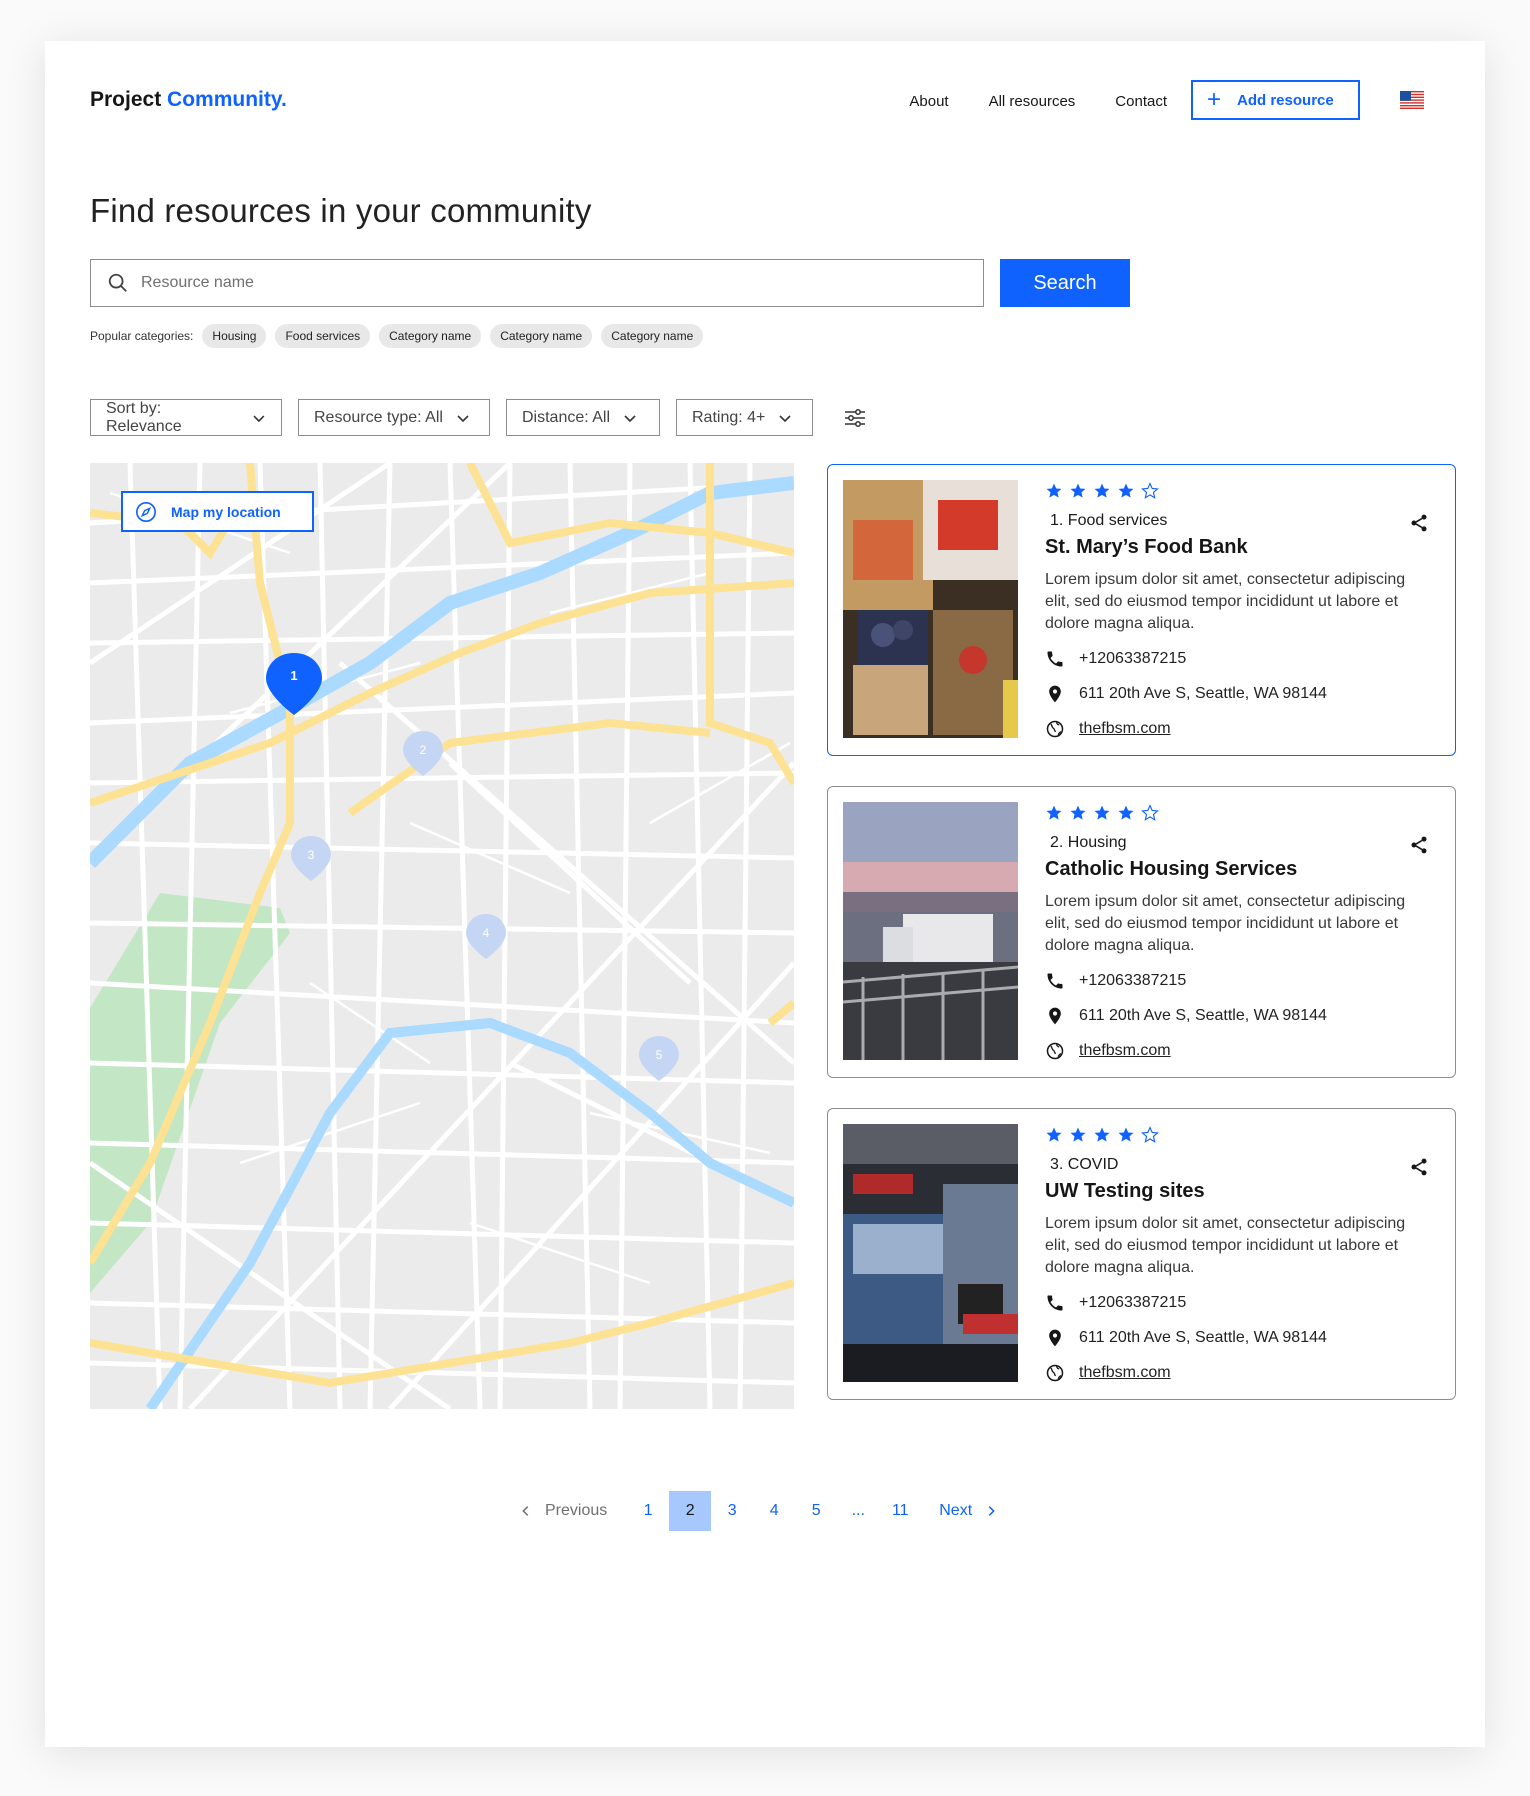  Describe the element at coordinates (583, 417) in the screenshot. I see `distance-dropdown: Distance: All` at that location.